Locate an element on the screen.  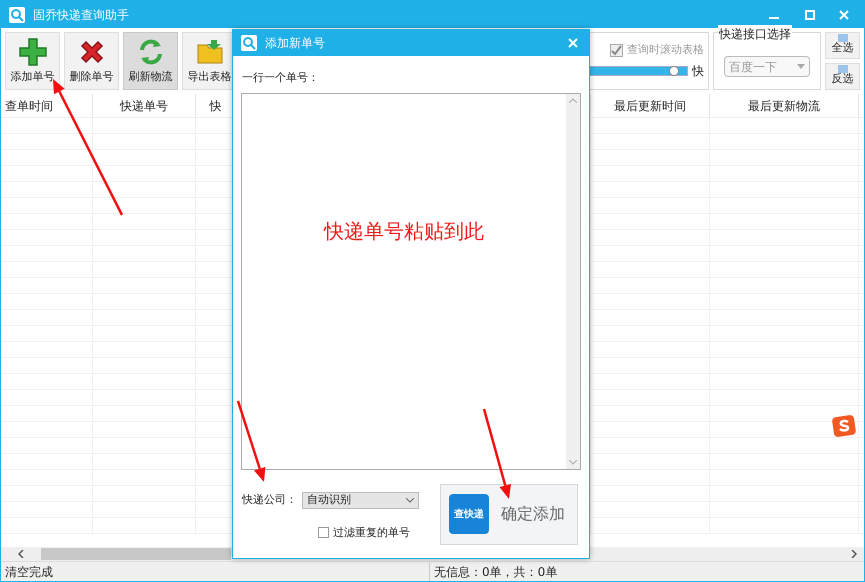
slider-label: 快 is located at coordinates (698, 71).